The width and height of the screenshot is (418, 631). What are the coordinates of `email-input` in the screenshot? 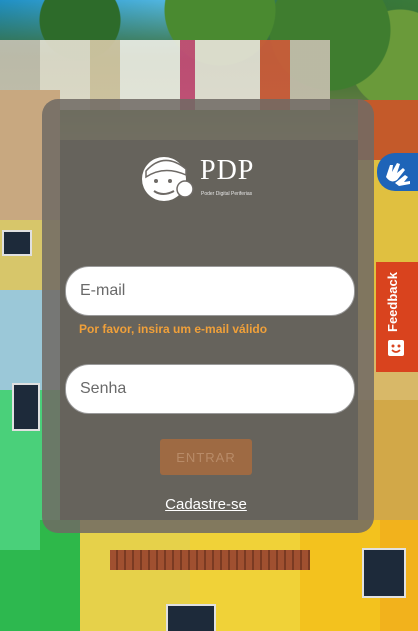 It's located at (210, 291).